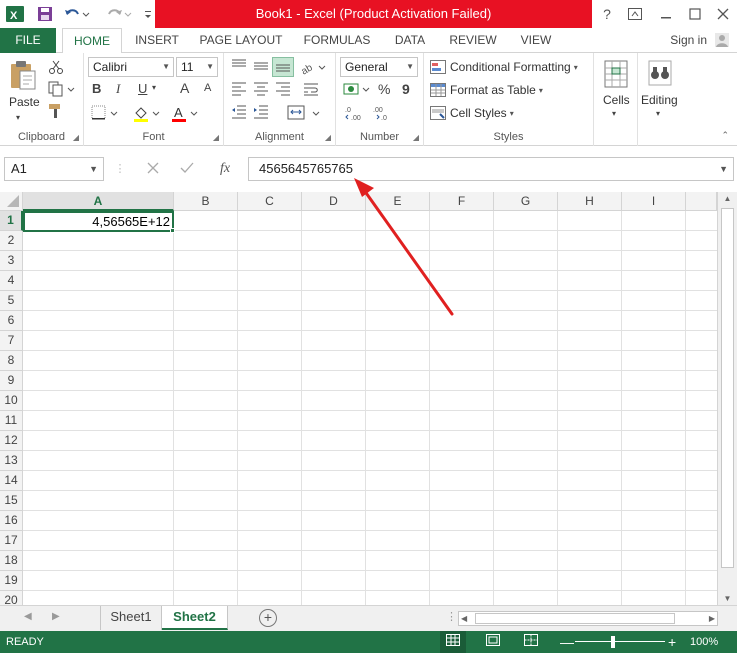 This screenshot has width=737, height=653. Describe the element at coordinates (239, 67) in the screenshot. I see `top-align-icon` at that location.